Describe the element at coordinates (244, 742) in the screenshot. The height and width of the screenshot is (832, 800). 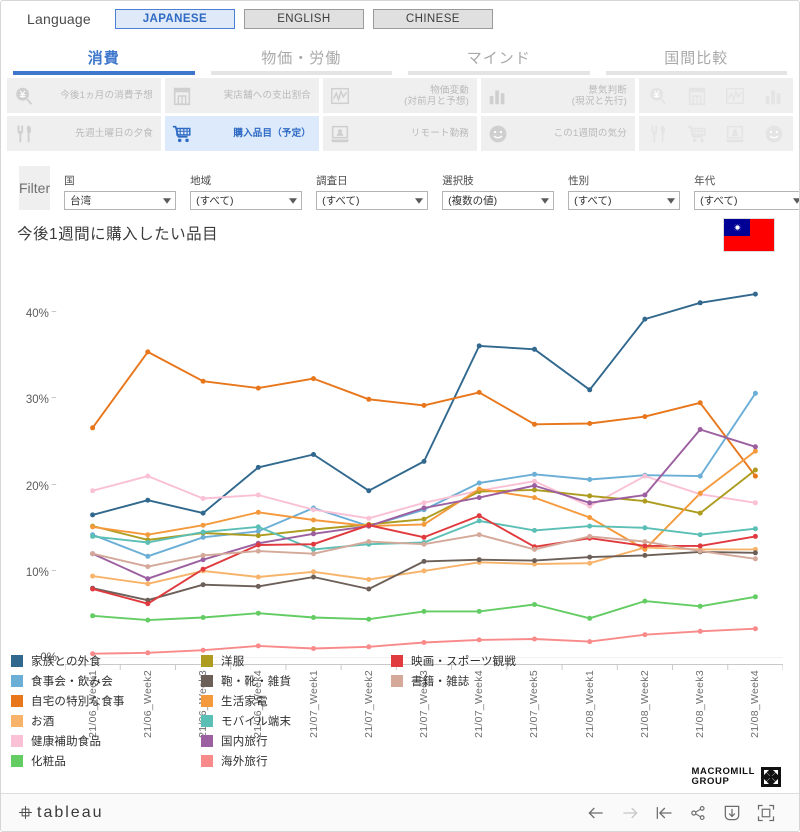
I see `legend-label: 国内旅行` at that location.